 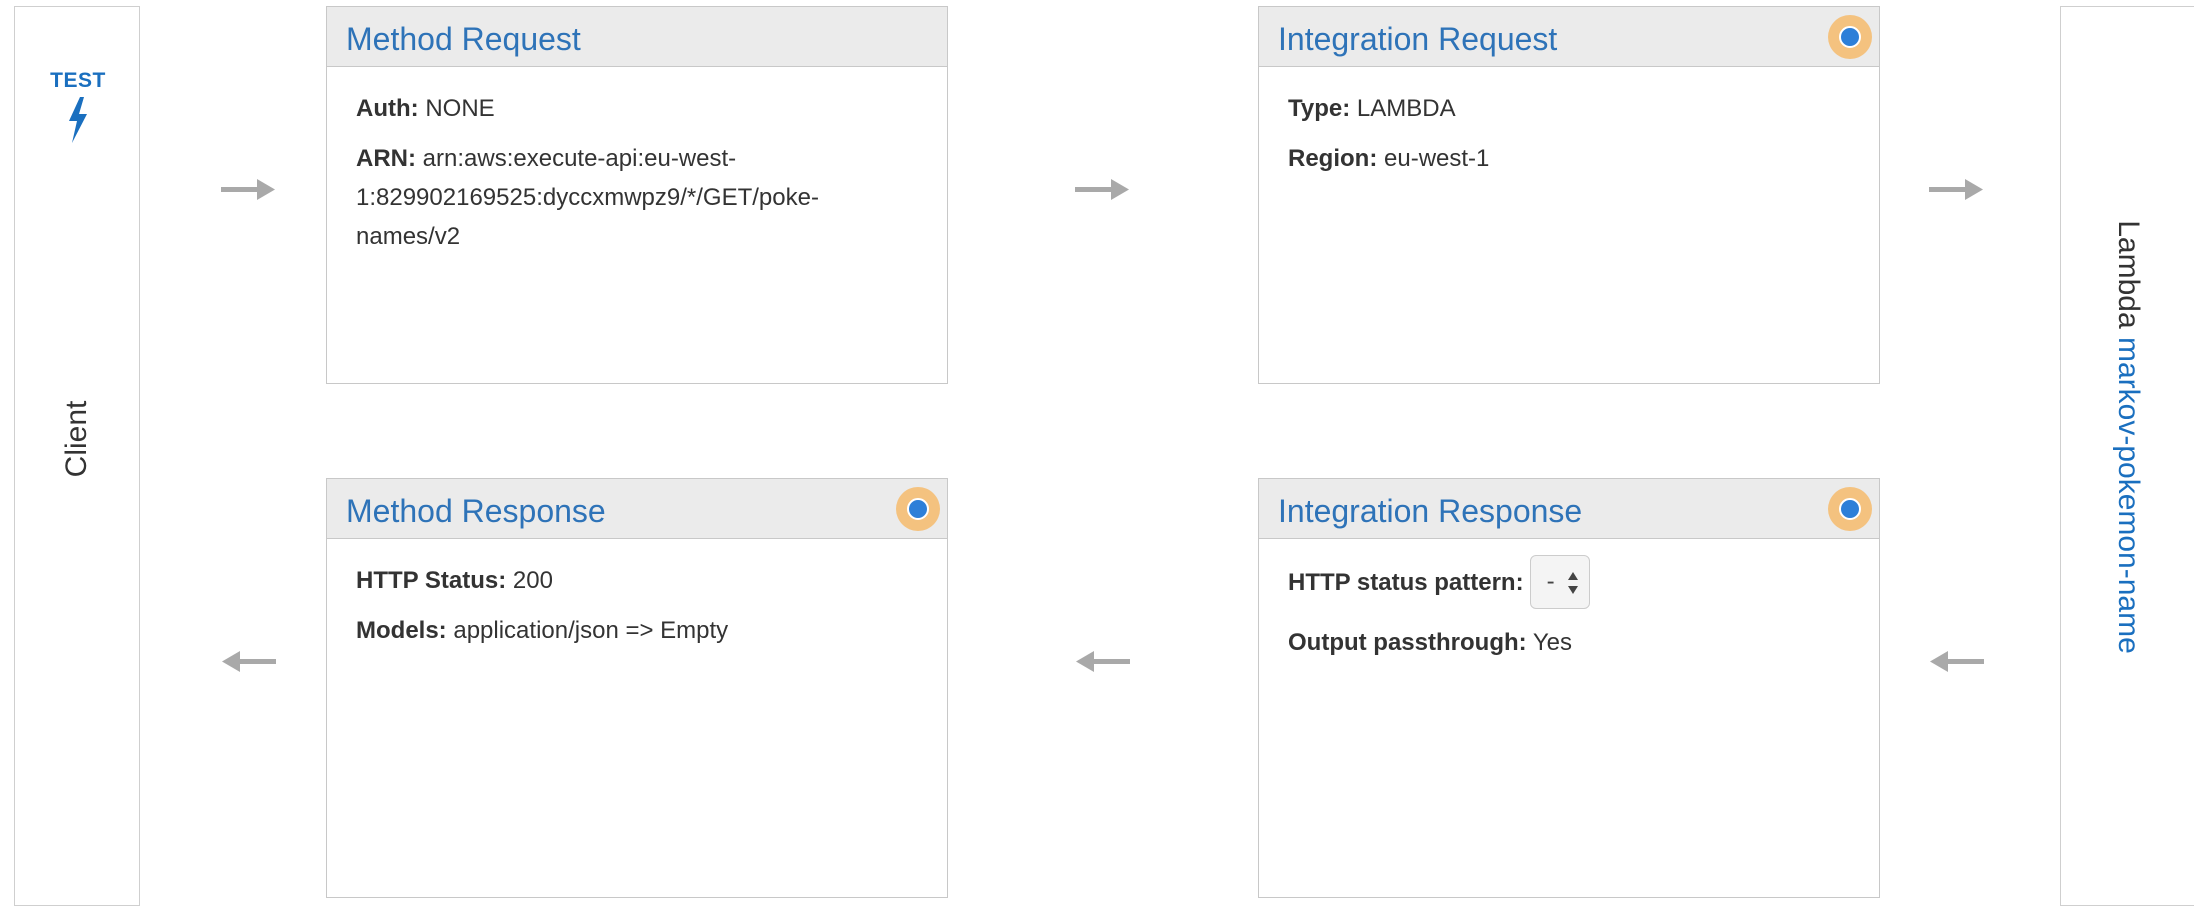 I want to click on select-arrows-icon, so click(x=1572, y=583).